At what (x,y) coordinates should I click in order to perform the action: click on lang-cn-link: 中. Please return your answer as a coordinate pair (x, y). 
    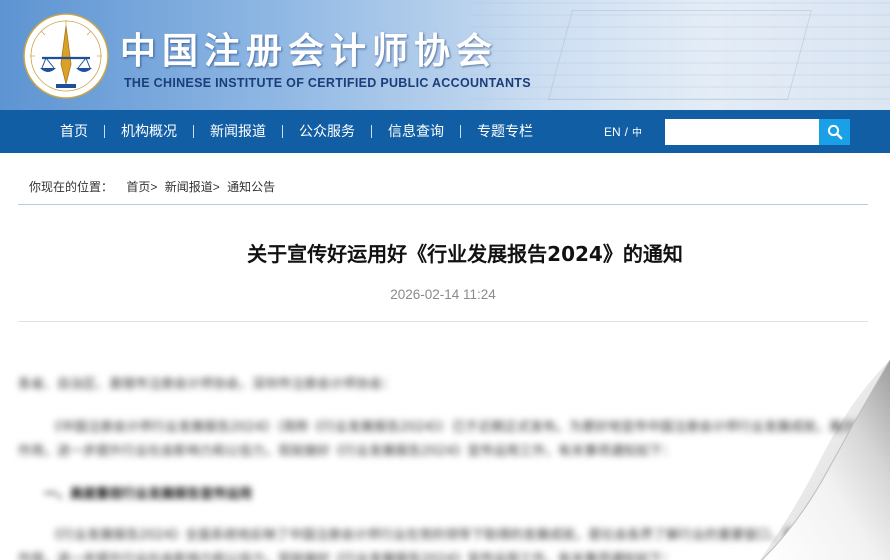
    Looking at the image, I should click on (637, 133).